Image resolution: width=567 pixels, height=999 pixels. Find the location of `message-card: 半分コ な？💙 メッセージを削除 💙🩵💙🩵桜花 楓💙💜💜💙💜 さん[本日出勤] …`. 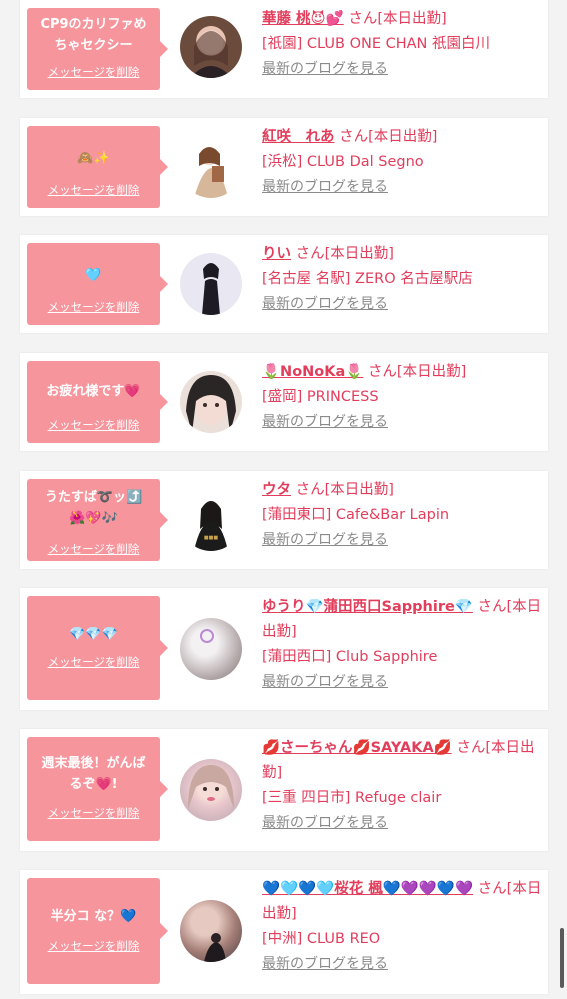

message-card: 半分コ な？💙 メッセージを削除 💙🩵💙🩵桜花 楓💙💜💜💙💜 さん[本日出勤] … is located at coordinates (284, 932).